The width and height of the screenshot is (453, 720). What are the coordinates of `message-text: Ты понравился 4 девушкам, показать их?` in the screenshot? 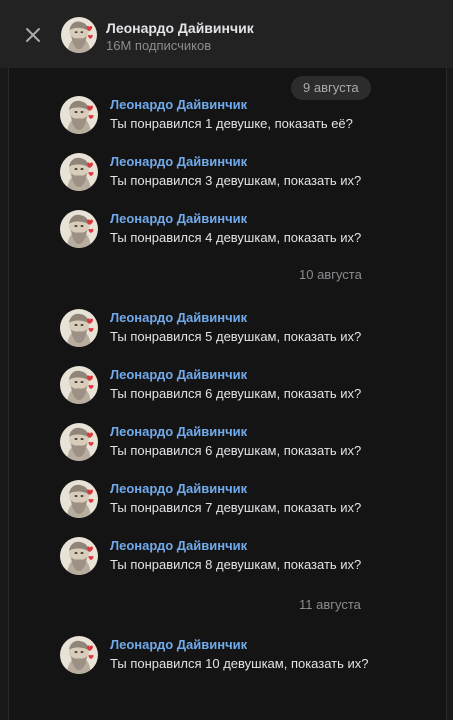 It's located at (236, 237).